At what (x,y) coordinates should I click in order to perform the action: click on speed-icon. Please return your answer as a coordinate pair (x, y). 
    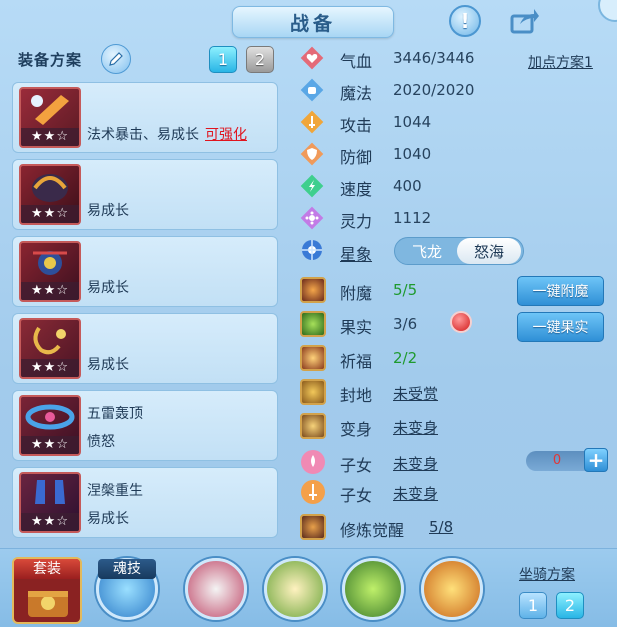
    Looking at the image, I should click on (312, 186).